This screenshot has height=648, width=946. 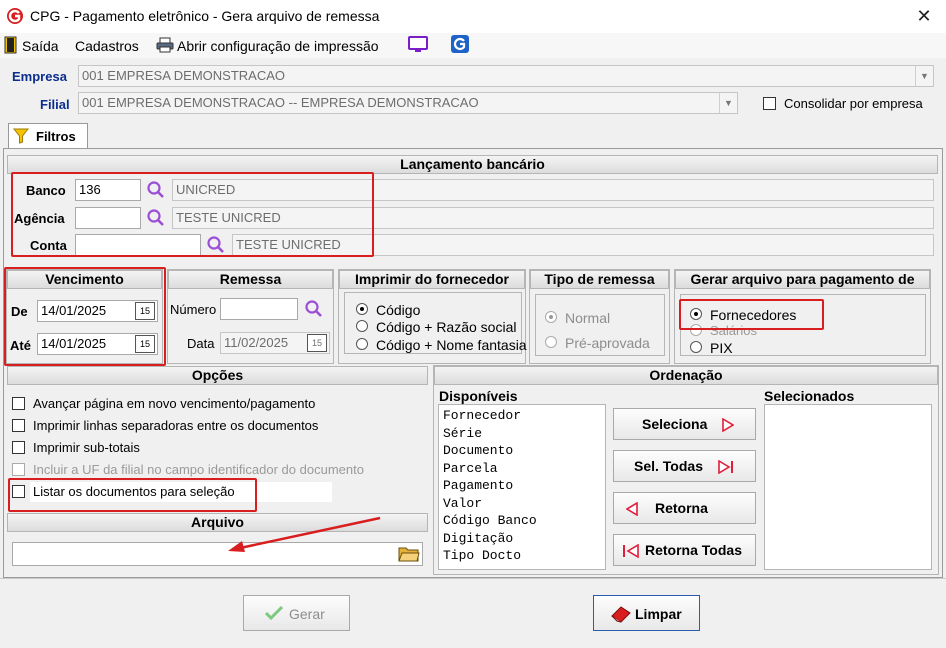 What do you see at coordinates (522, 556) in the screenshot?
I see `list-item: Tipo Docto` at bounding box center [522, 556].